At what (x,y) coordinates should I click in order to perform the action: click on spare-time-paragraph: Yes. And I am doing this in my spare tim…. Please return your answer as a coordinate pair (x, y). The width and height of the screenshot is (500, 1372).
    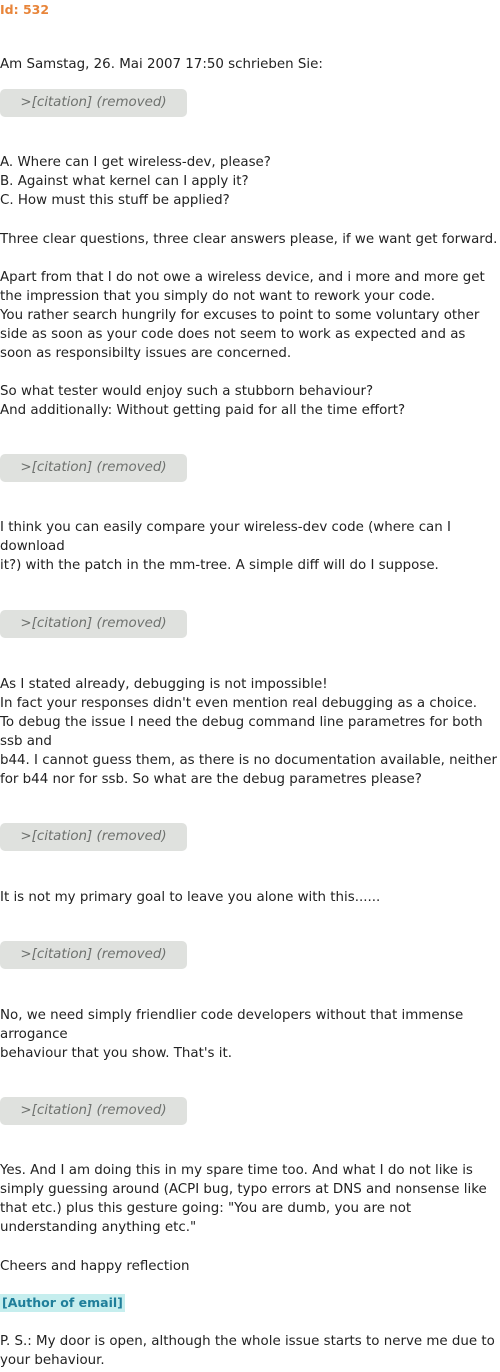
    Looking at the image, I should click on (243, 1199).